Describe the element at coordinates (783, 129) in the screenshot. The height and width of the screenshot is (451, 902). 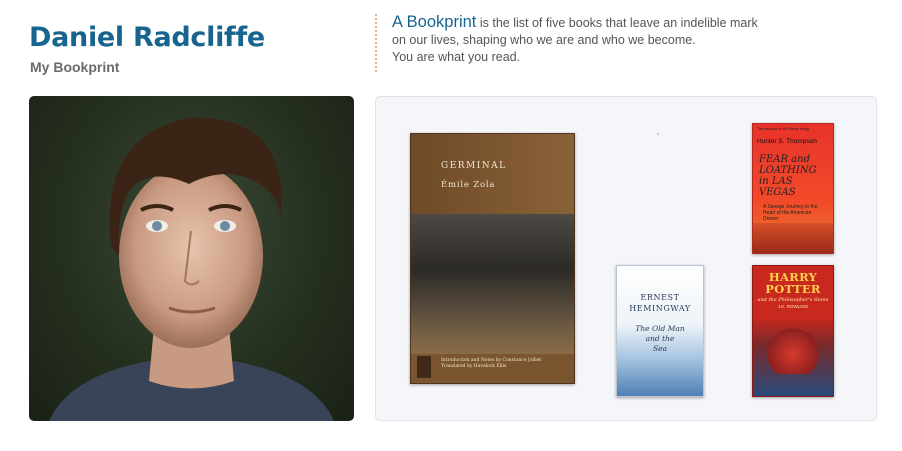
I see `fear-tagline: The first book in the Gonzo trilogy` at that location.